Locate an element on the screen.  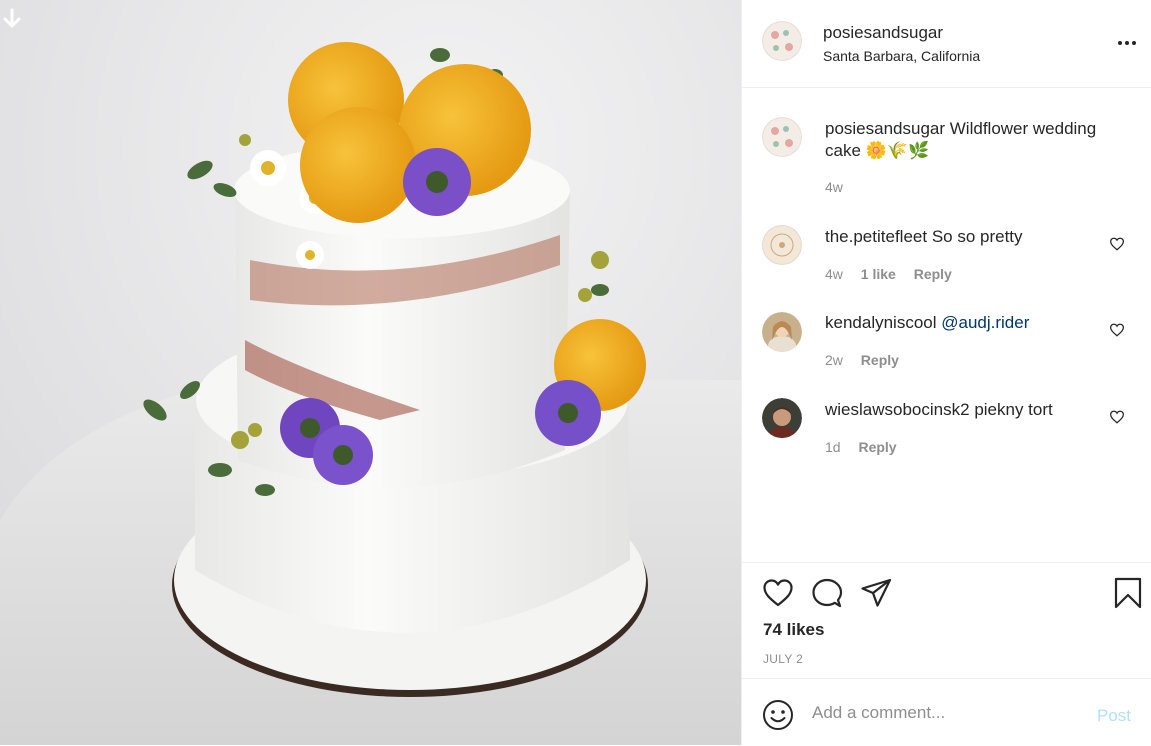
comment-input is located at coordinates (947, 713).